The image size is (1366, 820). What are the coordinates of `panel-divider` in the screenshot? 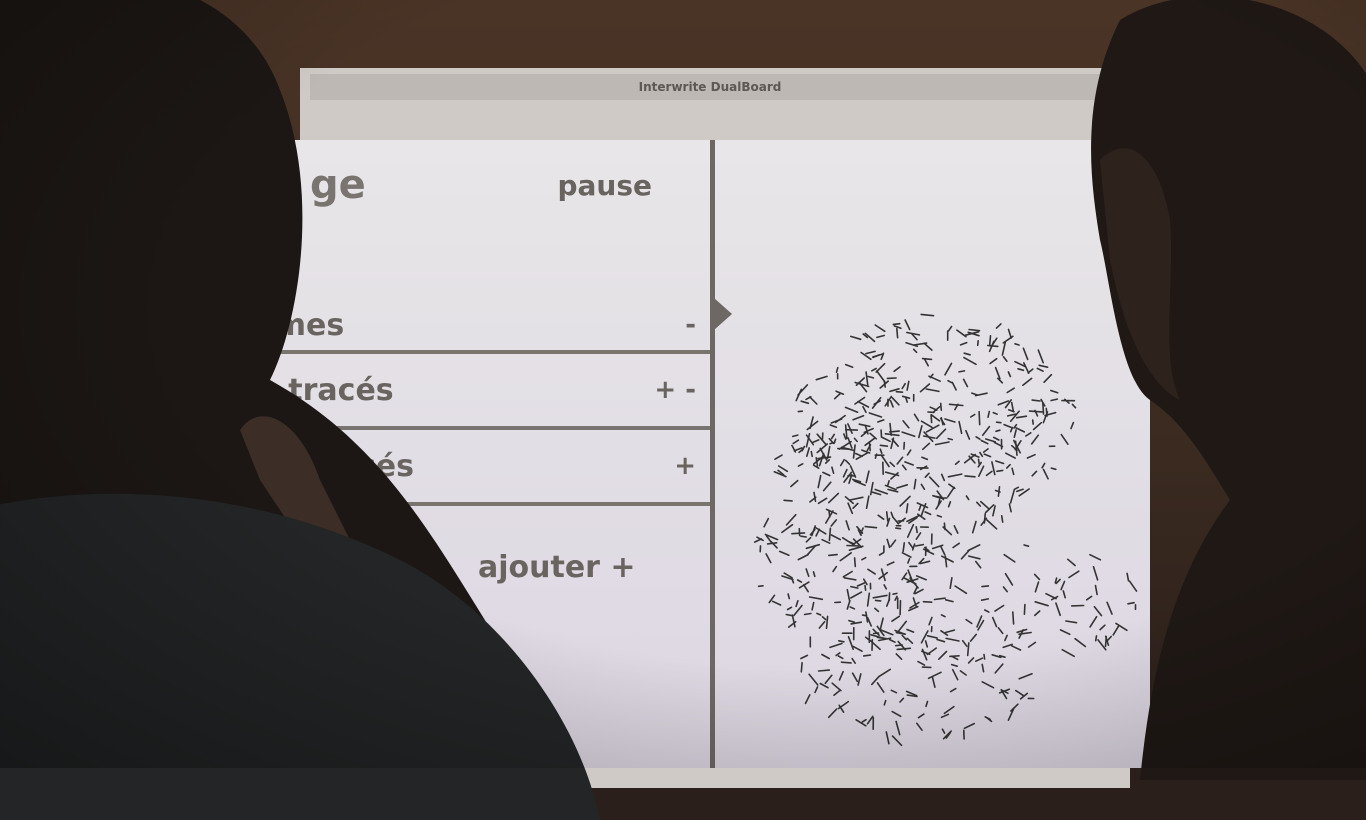 It's located at (712, 454).